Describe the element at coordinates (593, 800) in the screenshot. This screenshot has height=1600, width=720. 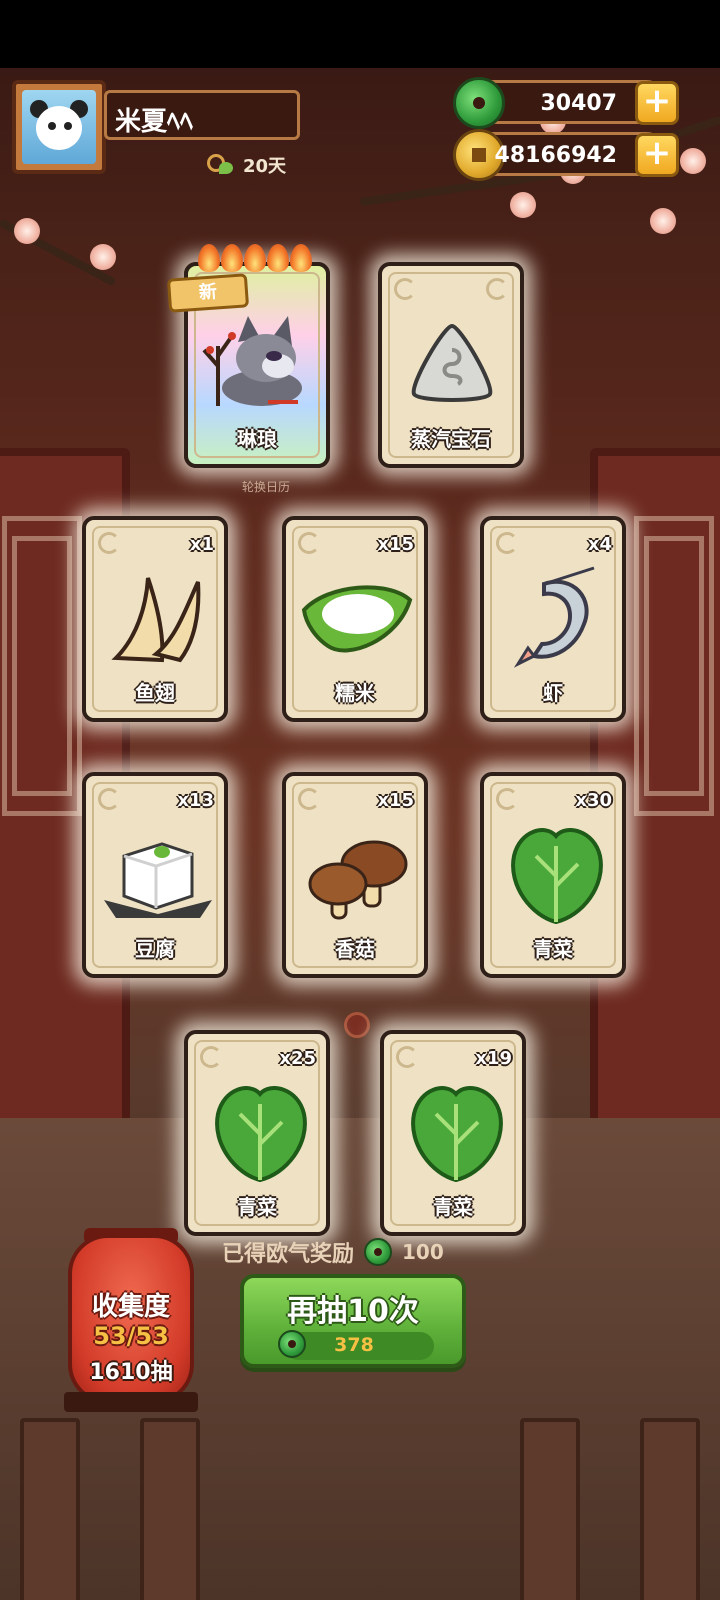
I see `item-count: x30` at that location.